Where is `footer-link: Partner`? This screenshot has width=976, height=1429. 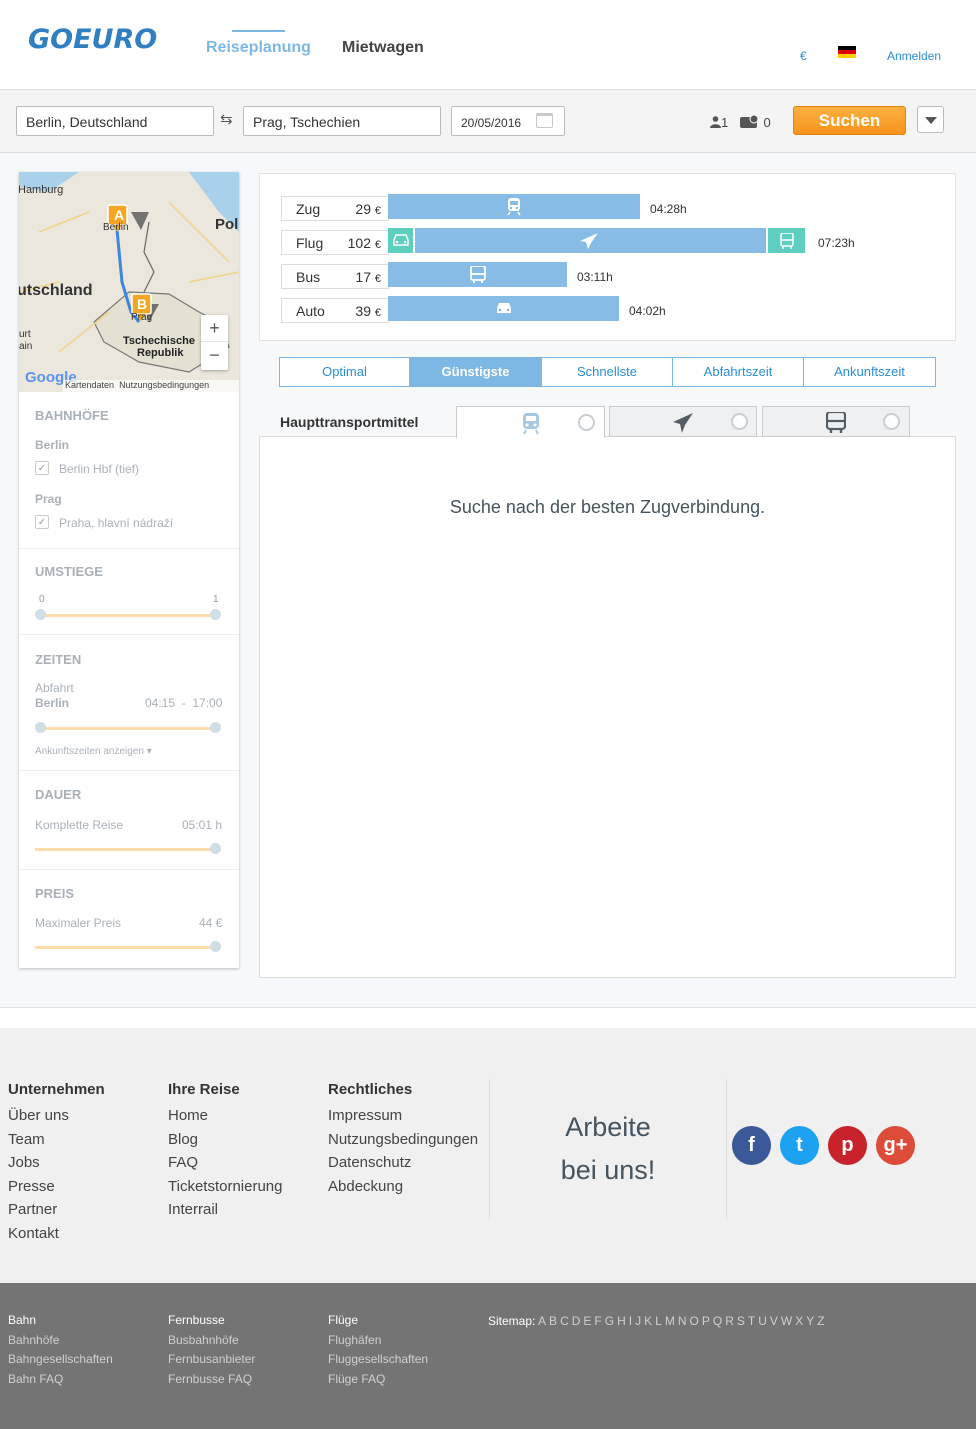 footer-link: Partner is located at coordinates (56, 1210).